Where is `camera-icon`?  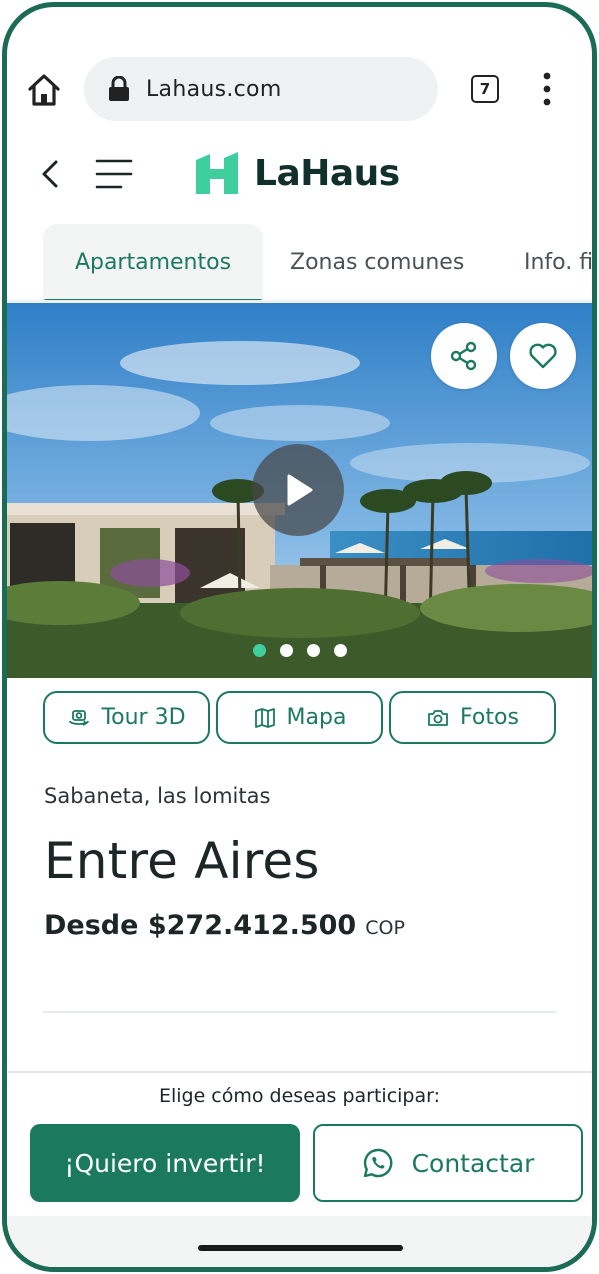 camera-icon is located at coordinates (438, 717).